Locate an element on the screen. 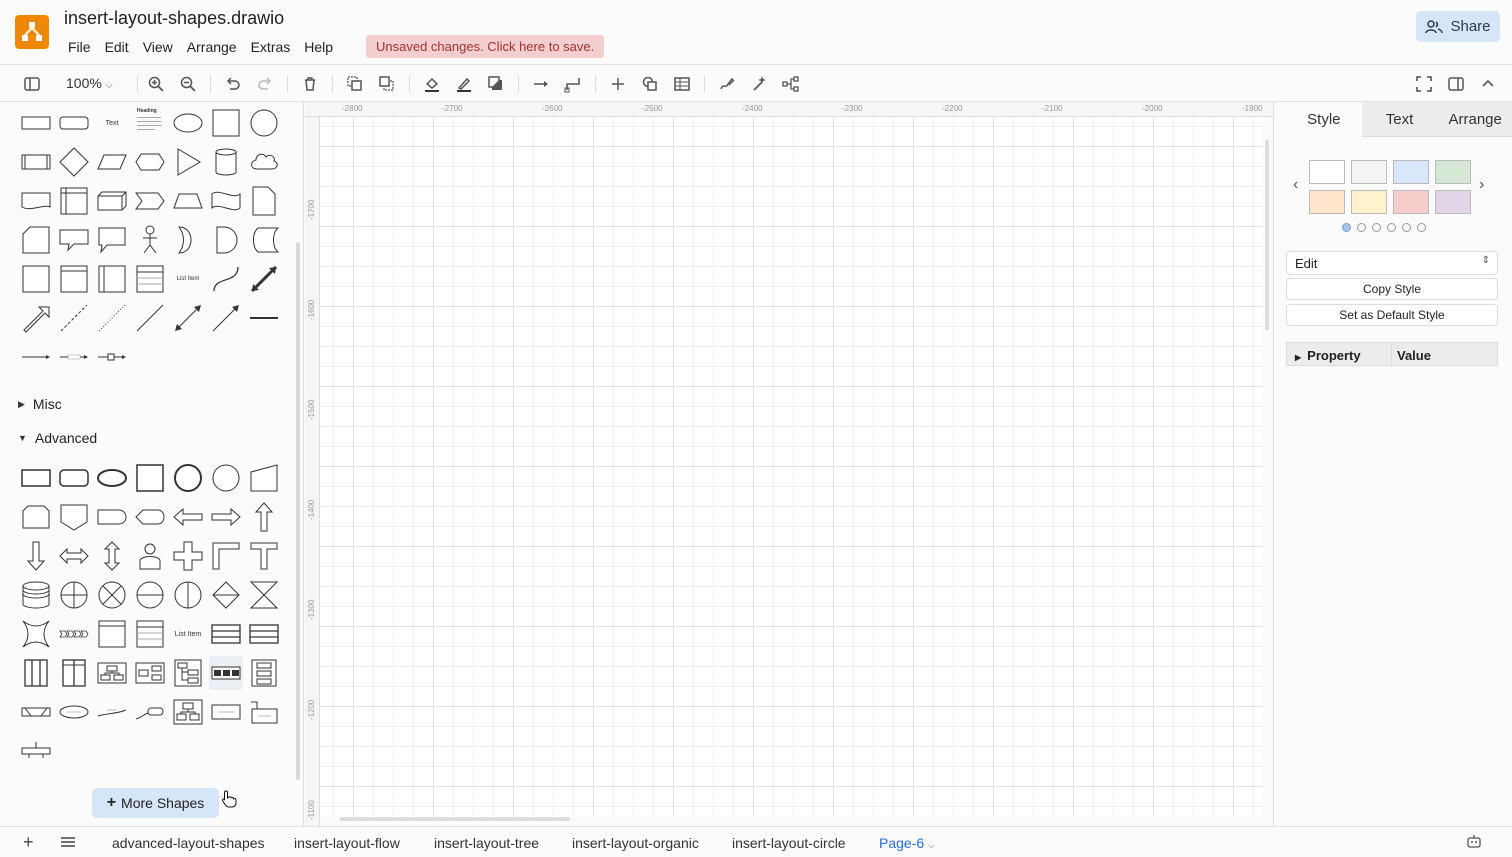  layout-icon is located at coordinates (791, 84).